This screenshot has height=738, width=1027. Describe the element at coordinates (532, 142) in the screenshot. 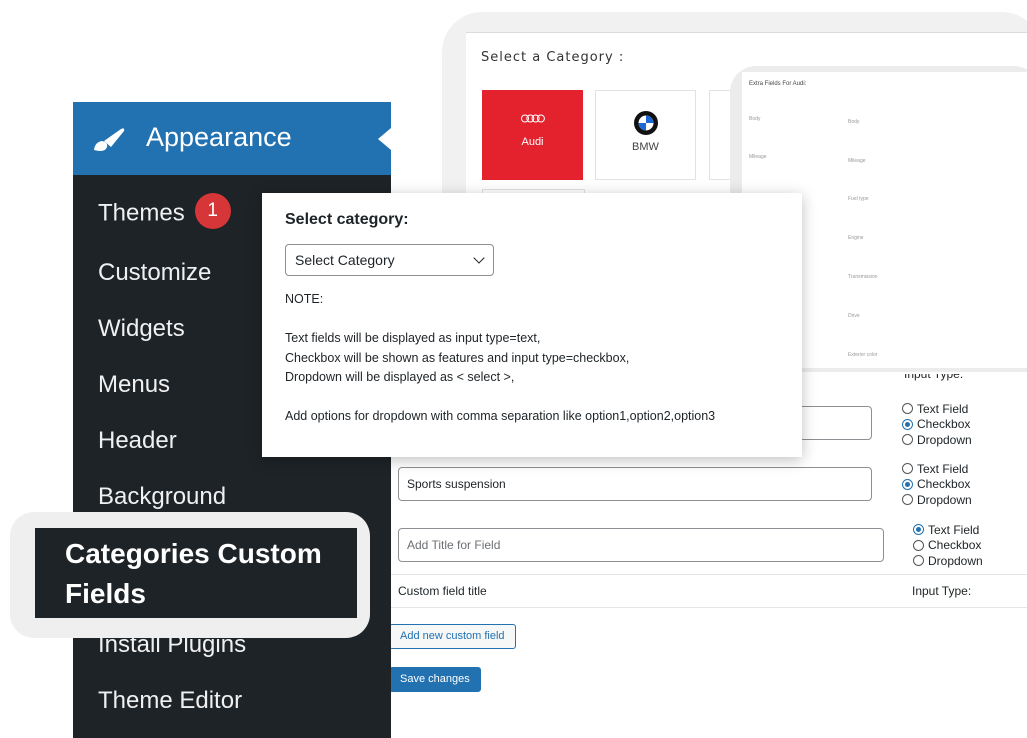

I see `category-name: Audi` at that location.